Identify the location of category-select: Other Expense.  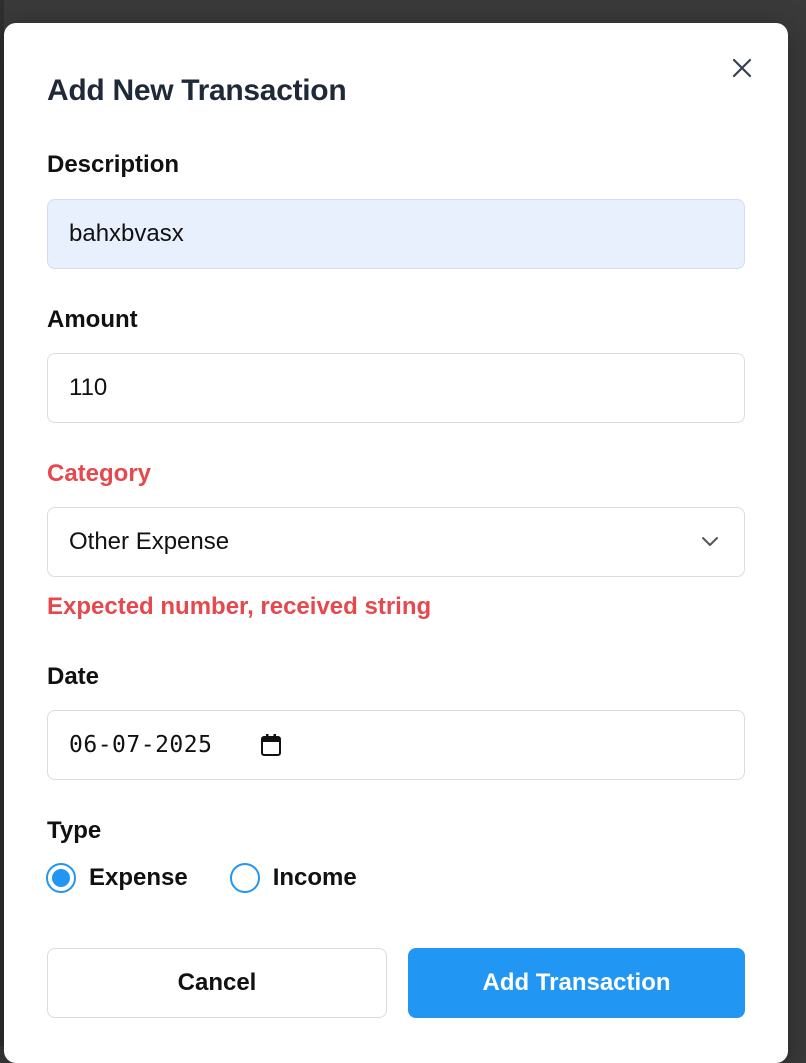
(396, 542).